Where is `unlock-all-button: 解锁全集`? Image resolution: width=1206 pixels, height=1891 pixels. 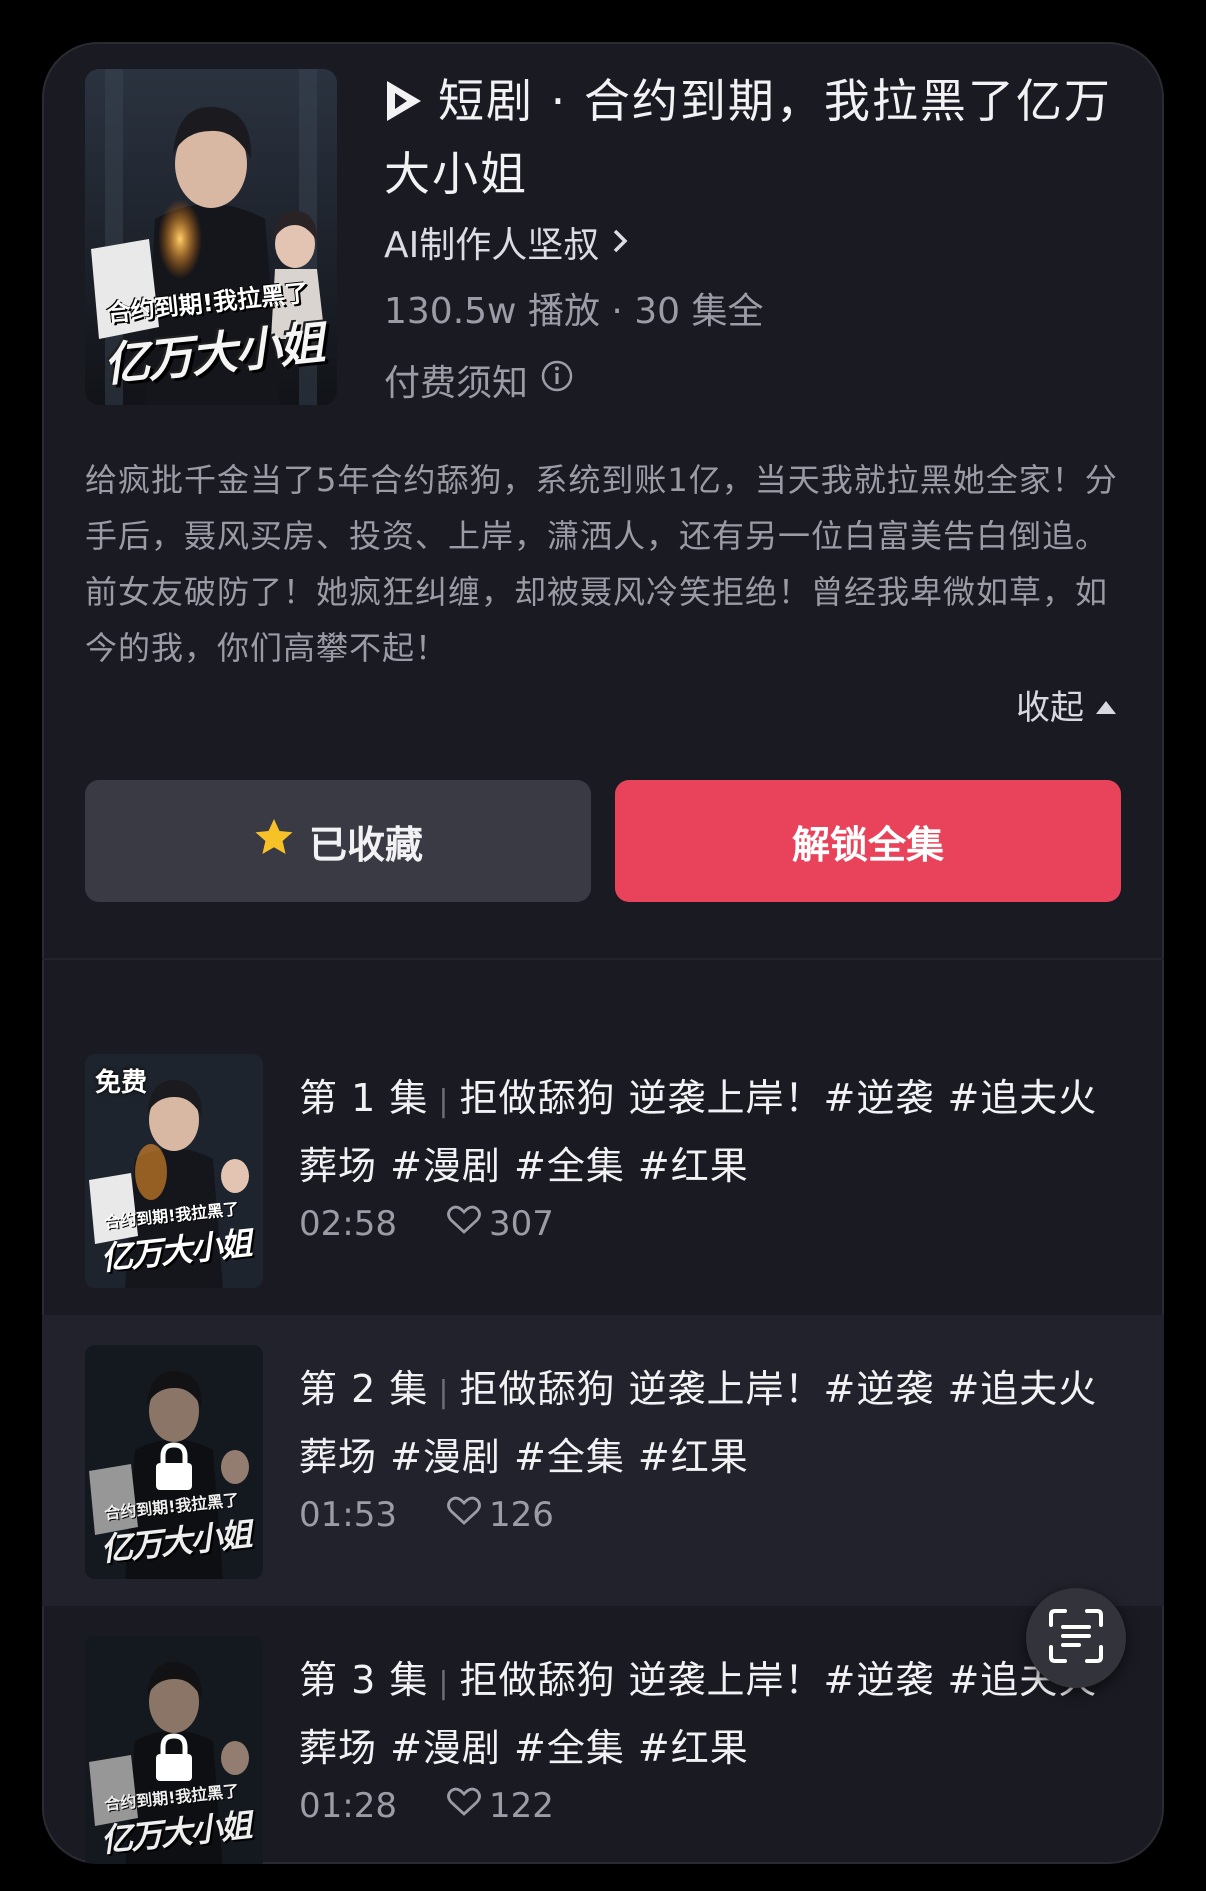 unlock-all-button: 解锁全集 is located at coordinates (868, 841).